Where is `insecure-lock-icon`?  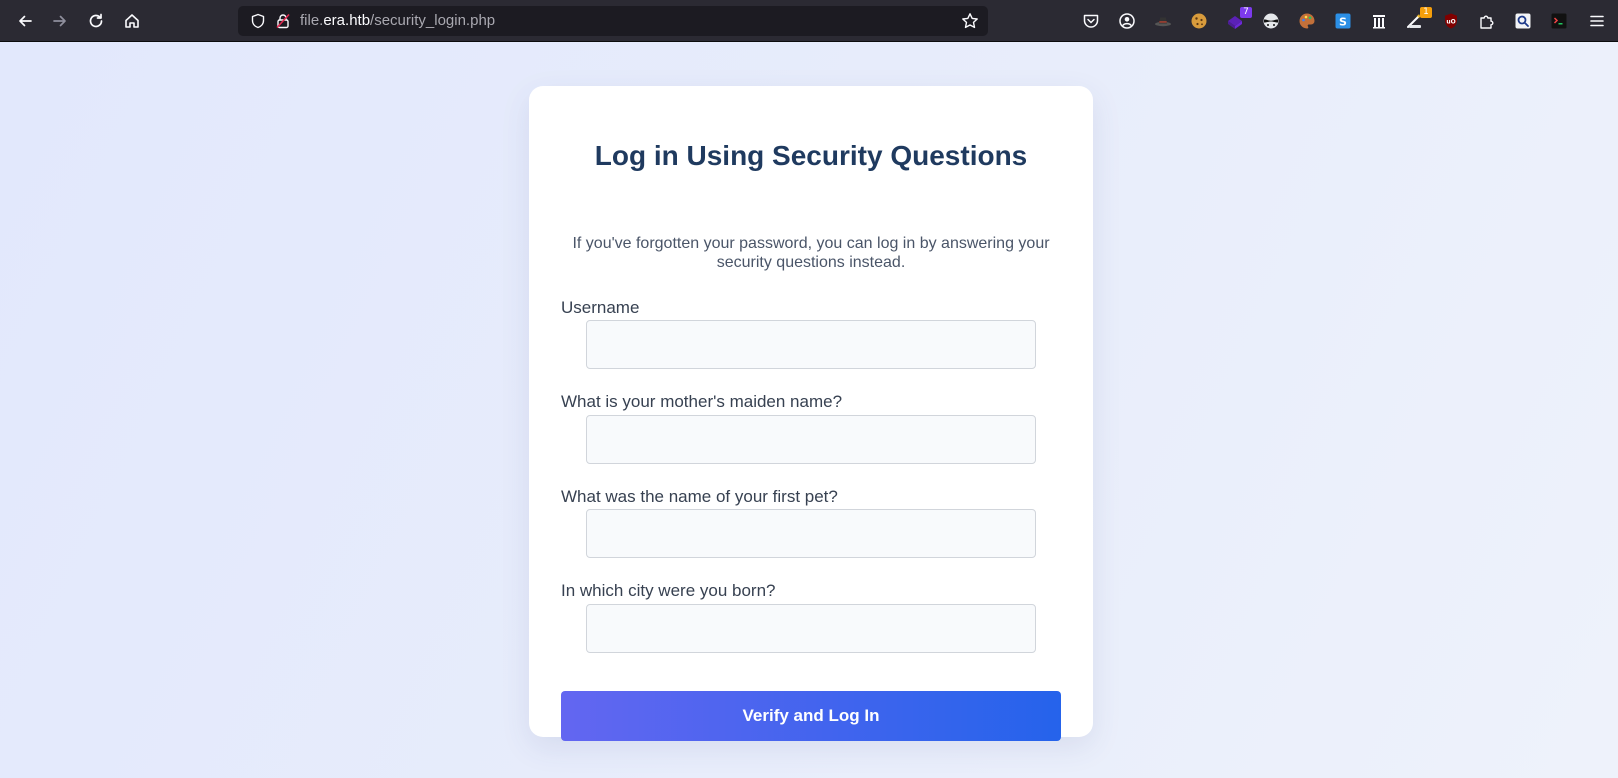 insecure-lock-icon is located at coordinates (283, 21).